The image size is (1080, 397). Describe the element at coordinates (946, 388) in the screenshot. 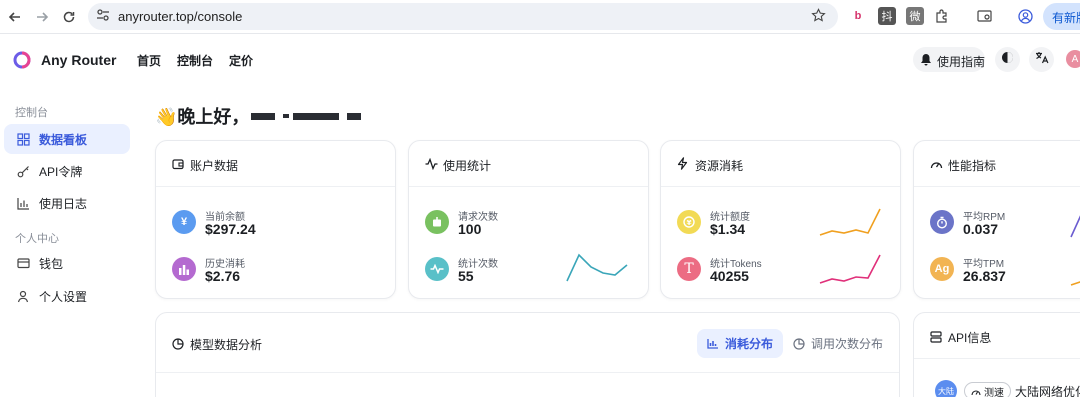

I see `region-badge: 大陆` at that location.